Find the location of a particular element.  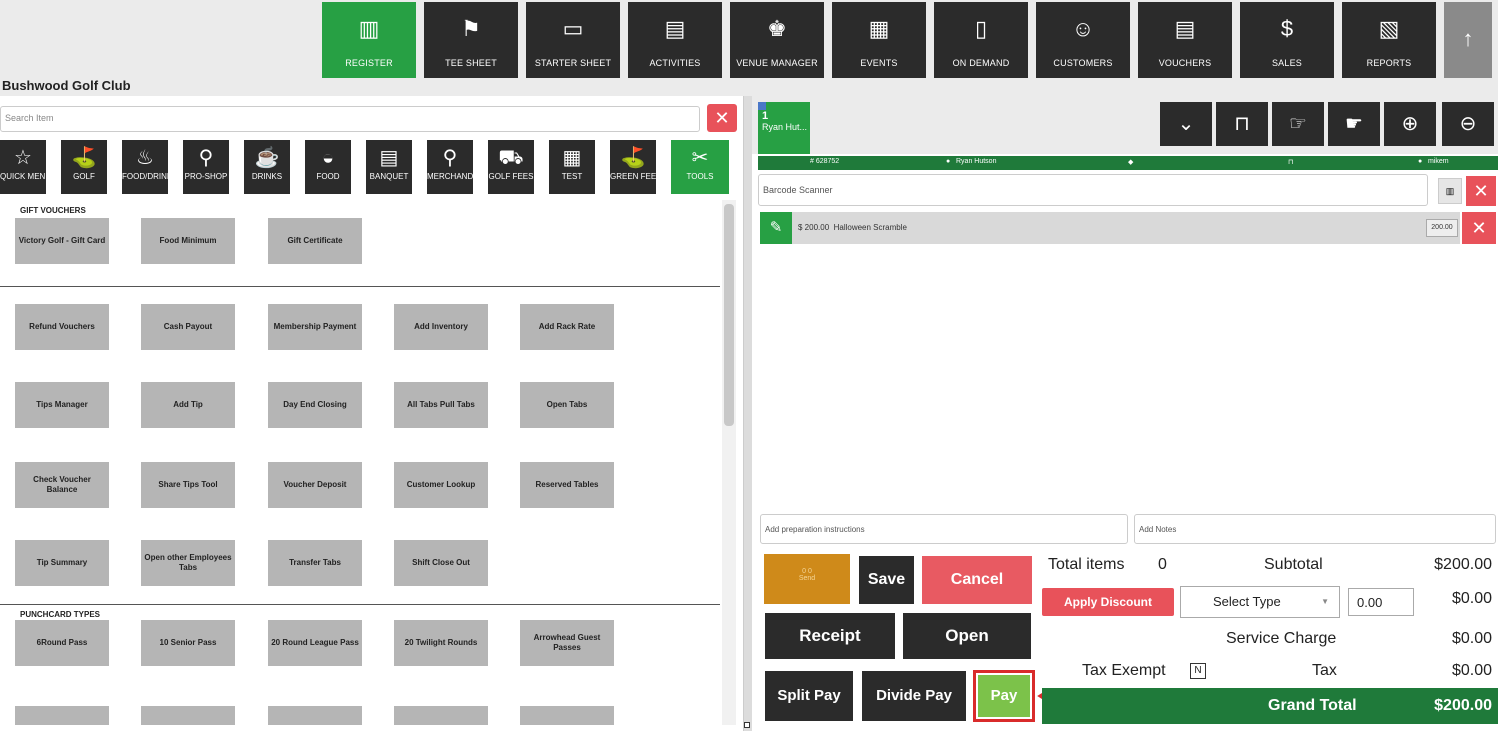

nav-on-demand-button: ▯ ON DEMAND is located at coordinates (981, 40).